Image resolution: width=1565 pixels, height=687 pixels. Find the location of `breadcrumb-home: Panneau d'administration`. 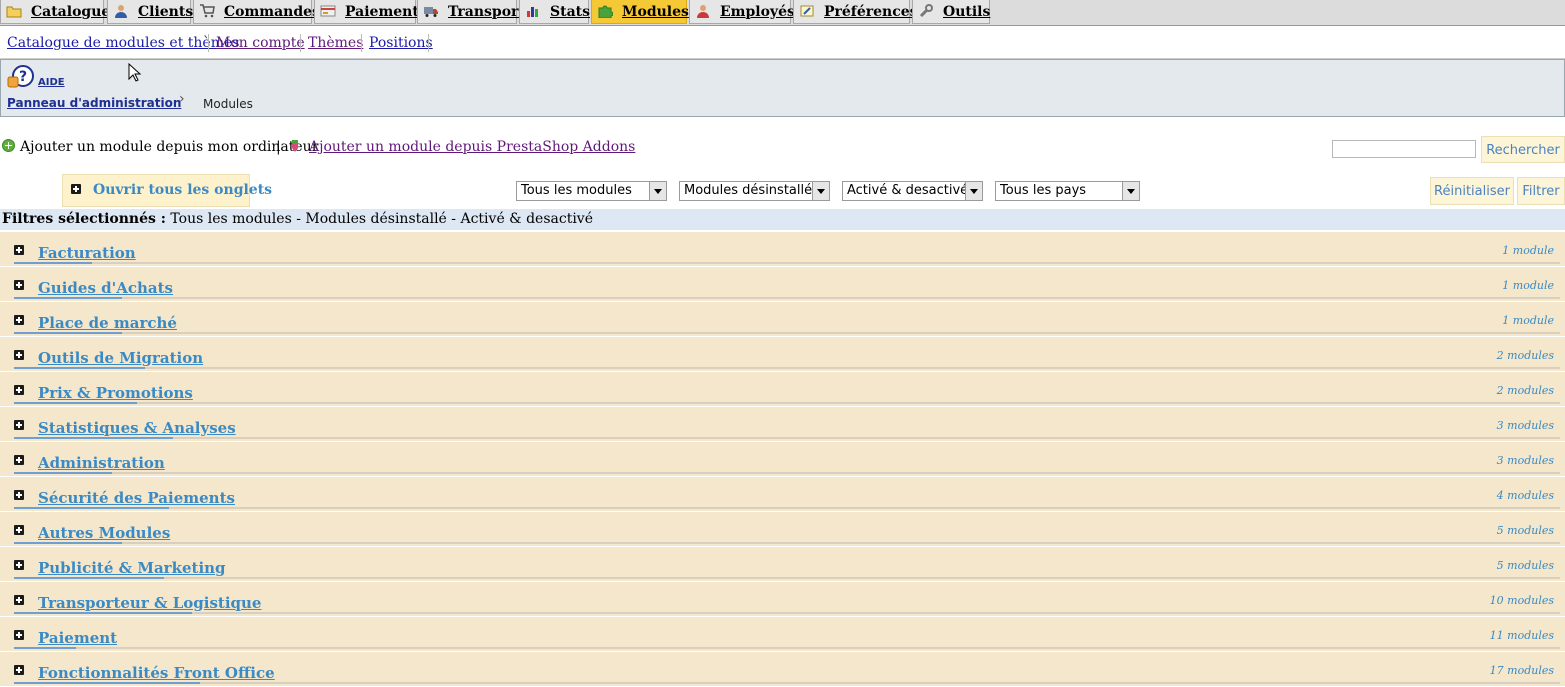

breadcrumb-home: Panneau d'administration is located at coordinates (94, 103).